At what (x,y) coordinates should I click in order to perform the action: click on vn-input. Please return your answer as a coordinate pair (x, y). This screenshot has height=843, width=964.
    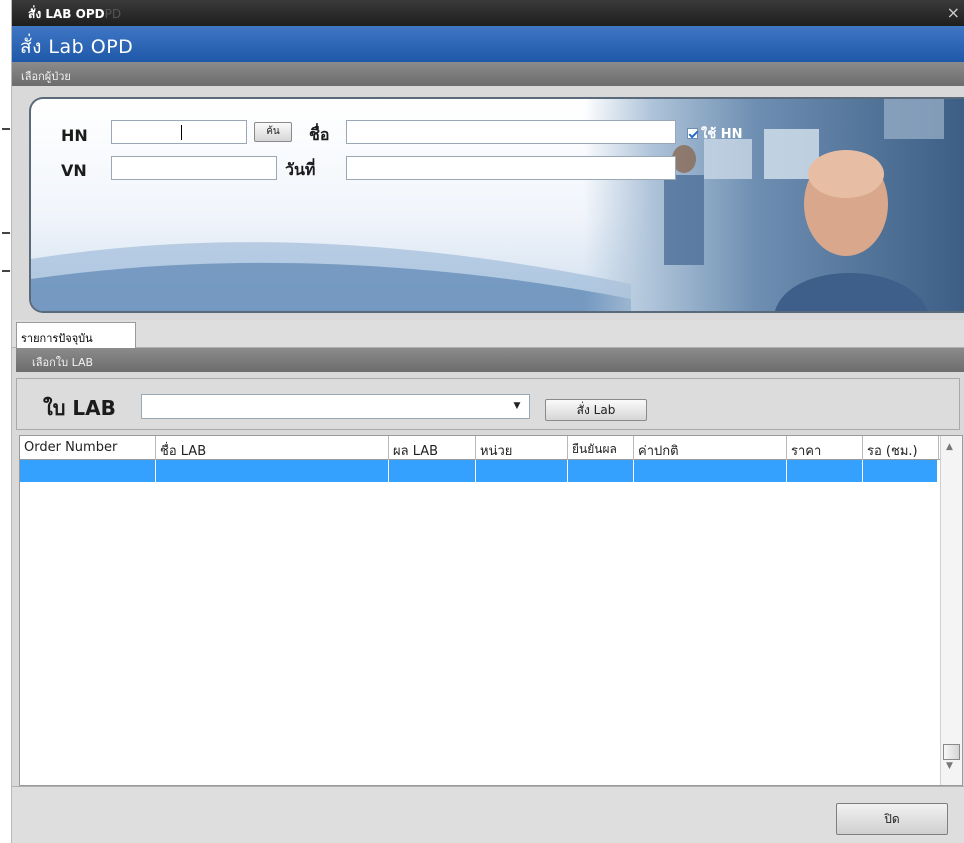
    Looking at the image, I should click on (194, 168).